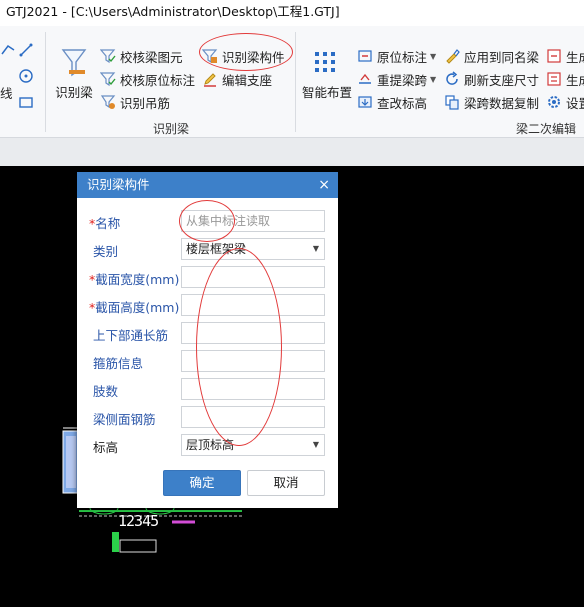 The image size is (584, 607). I want to click on side-bars-label: 梁侧面钢筋, so click(124, 419).